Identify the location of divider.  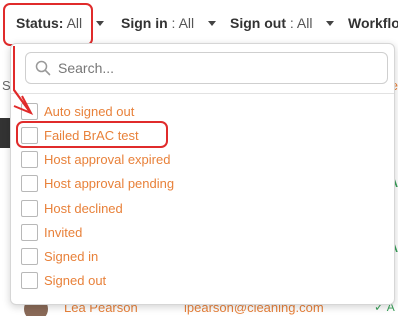
(202, 93).